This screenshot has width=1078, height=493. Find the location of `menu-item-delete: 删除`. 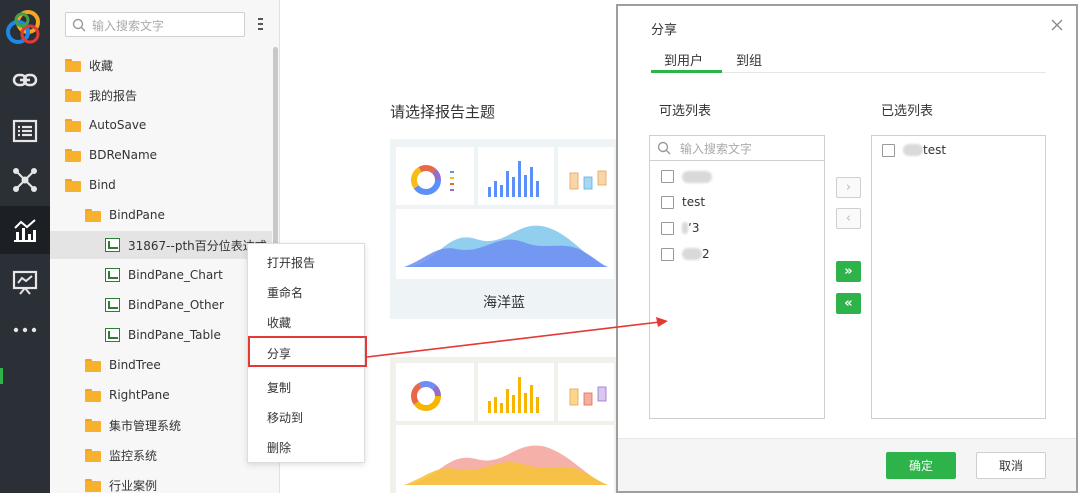

menu-item-delete: 删除 is located at coordinates (279, 447).